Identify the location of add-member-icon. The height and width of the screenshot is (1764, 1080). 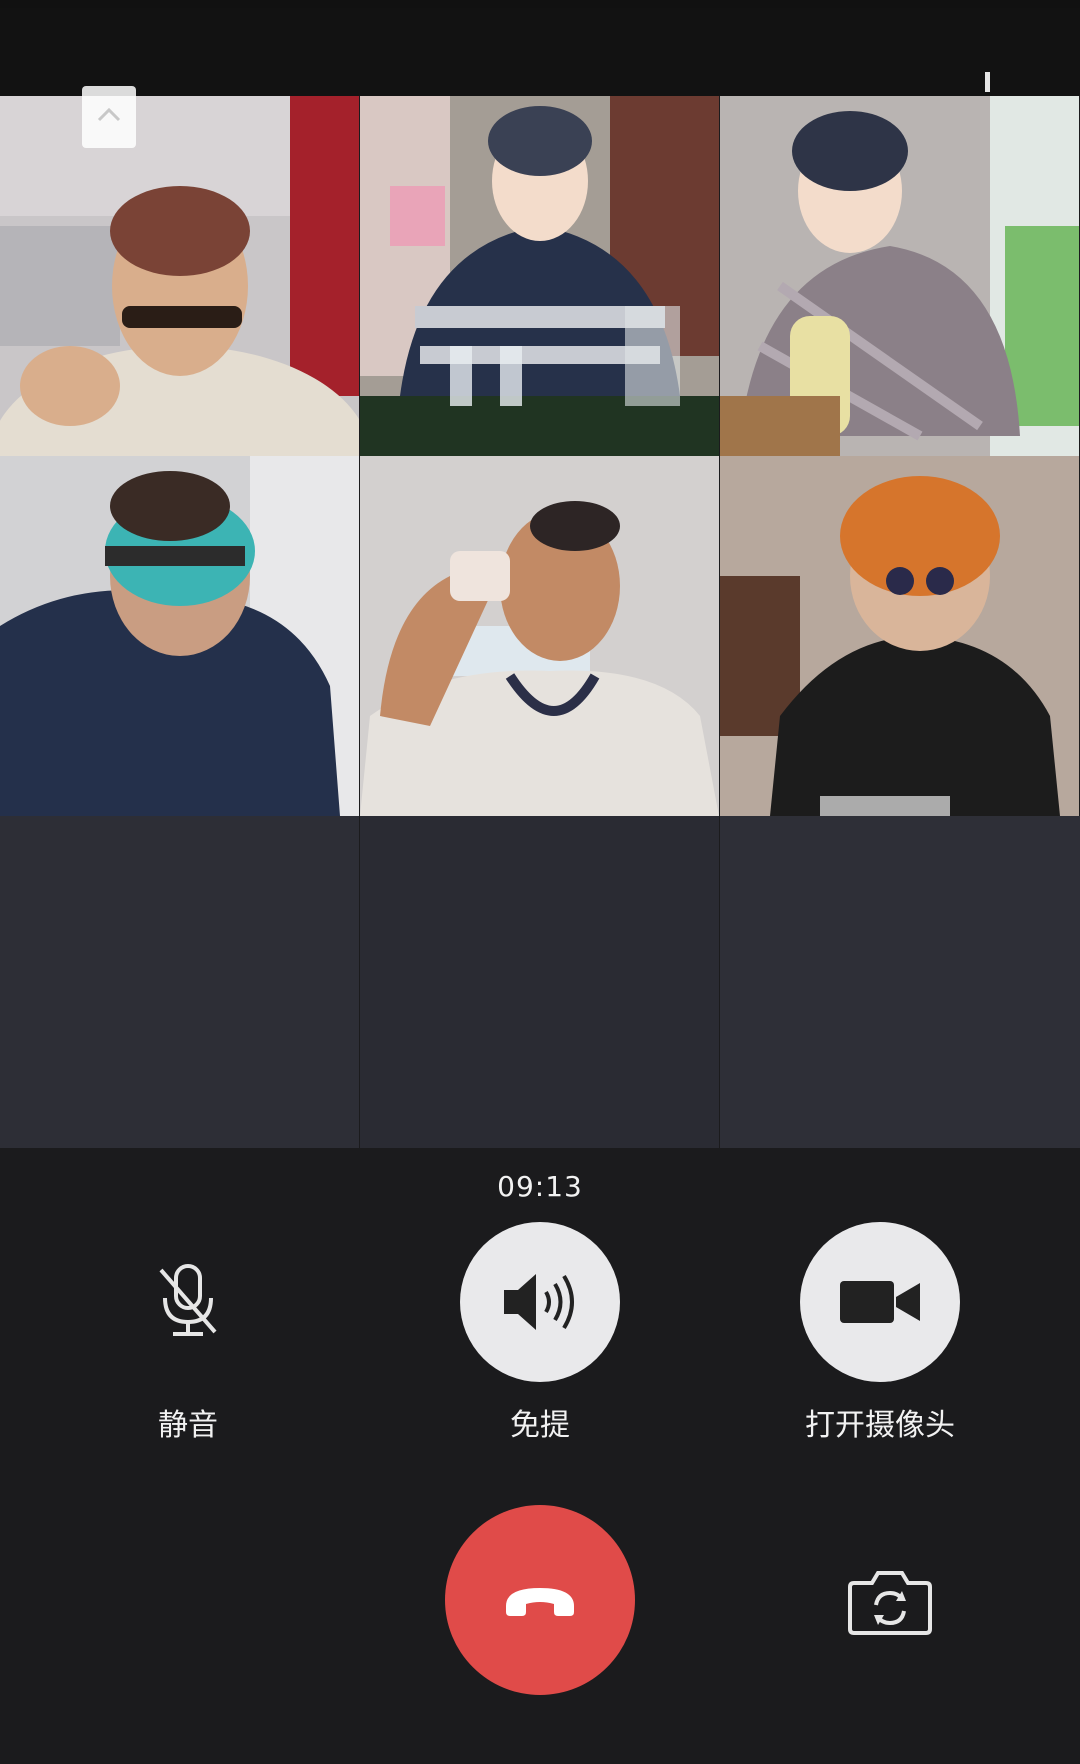
(982, 82).